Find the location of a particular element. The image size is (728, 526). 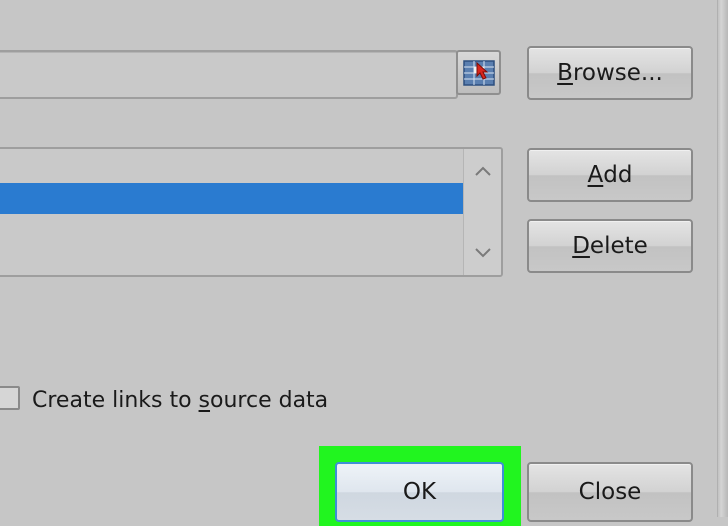

chevron-down-icon is located at coordinates (482, 253).